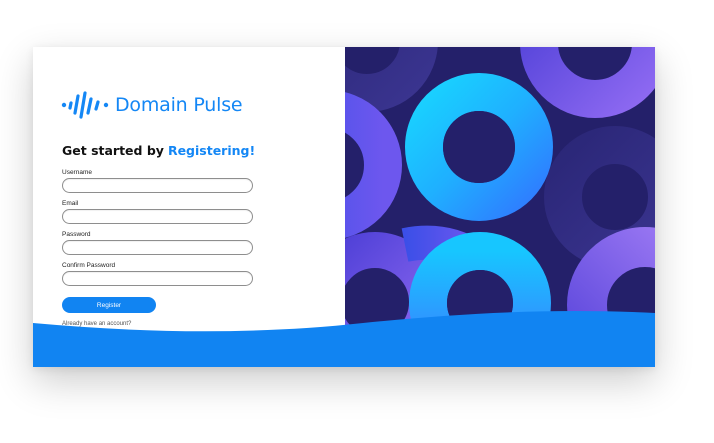  What do you see at coordinates (157, 185) in the screenshot?
I see `username-field` at bounding box center [157, 185].